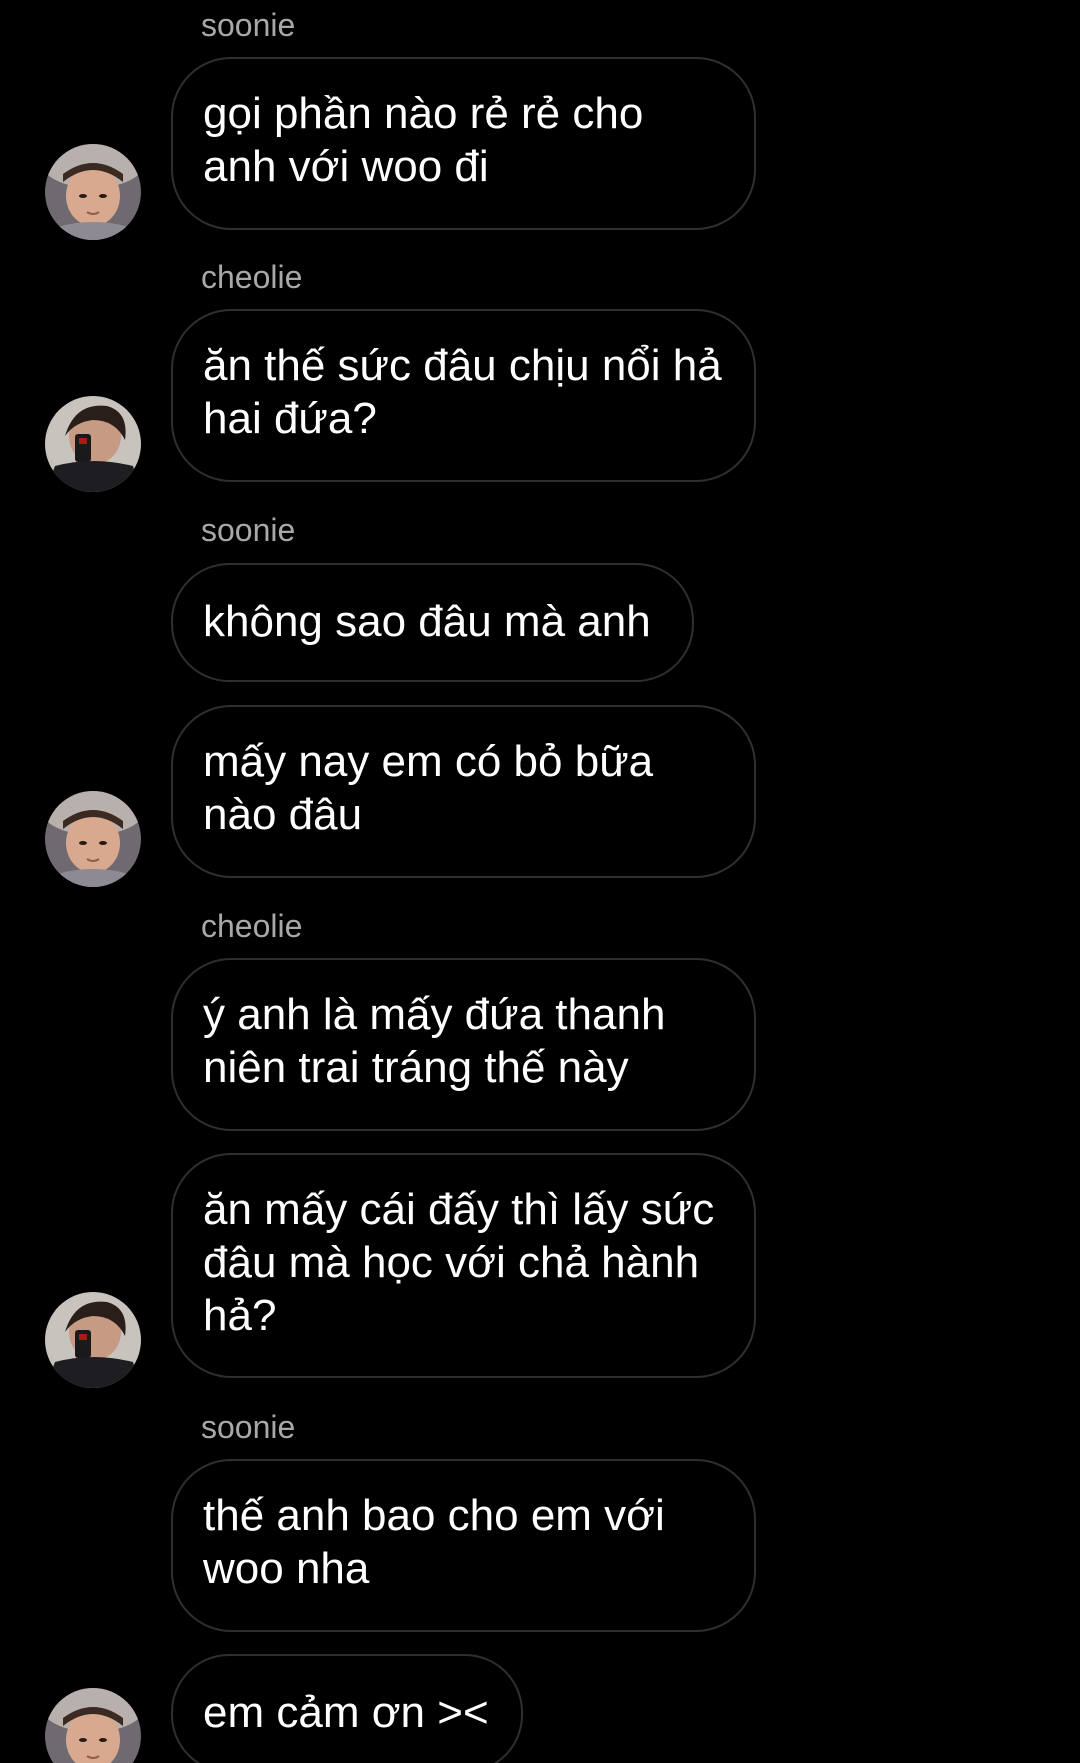 This screenshot has width=1080, height=1763. What do you see at coordinates (432, 622) in the screenshot?
I see `message-bubble: không sao đâu mà anh` at bounding box center [432, 622].